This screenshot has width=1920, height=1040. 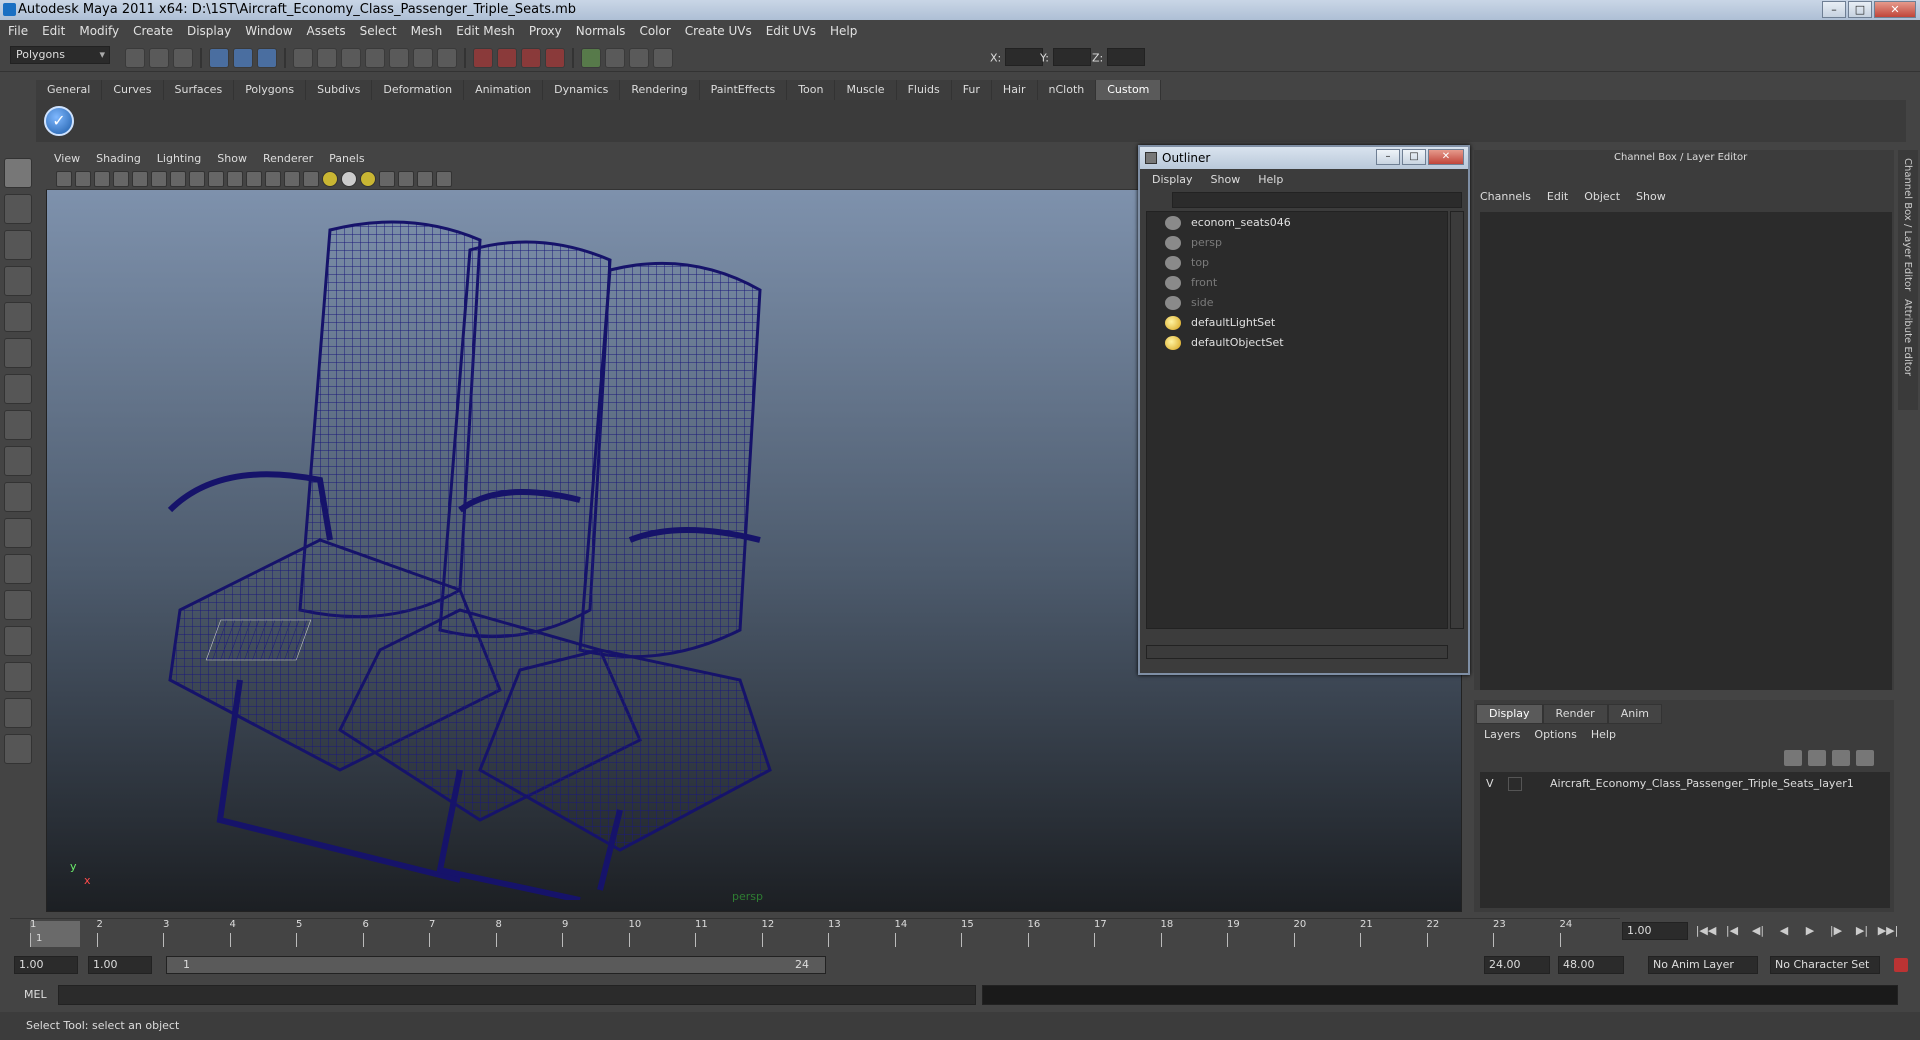 What do you see at coordinates (159, 178) in the screenshot?
I see `resolution-gate-icon` at bounding box center [159, 178].